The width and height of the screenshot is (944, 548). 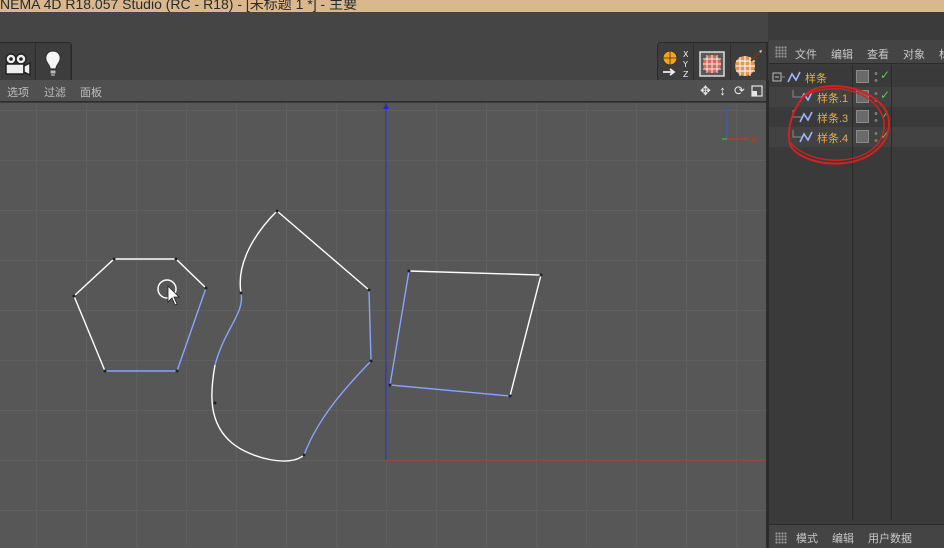 What do you see at coordinates (685, 64) in the screenshot?
I see `y-label: Y` at bounding box center [685, 64].